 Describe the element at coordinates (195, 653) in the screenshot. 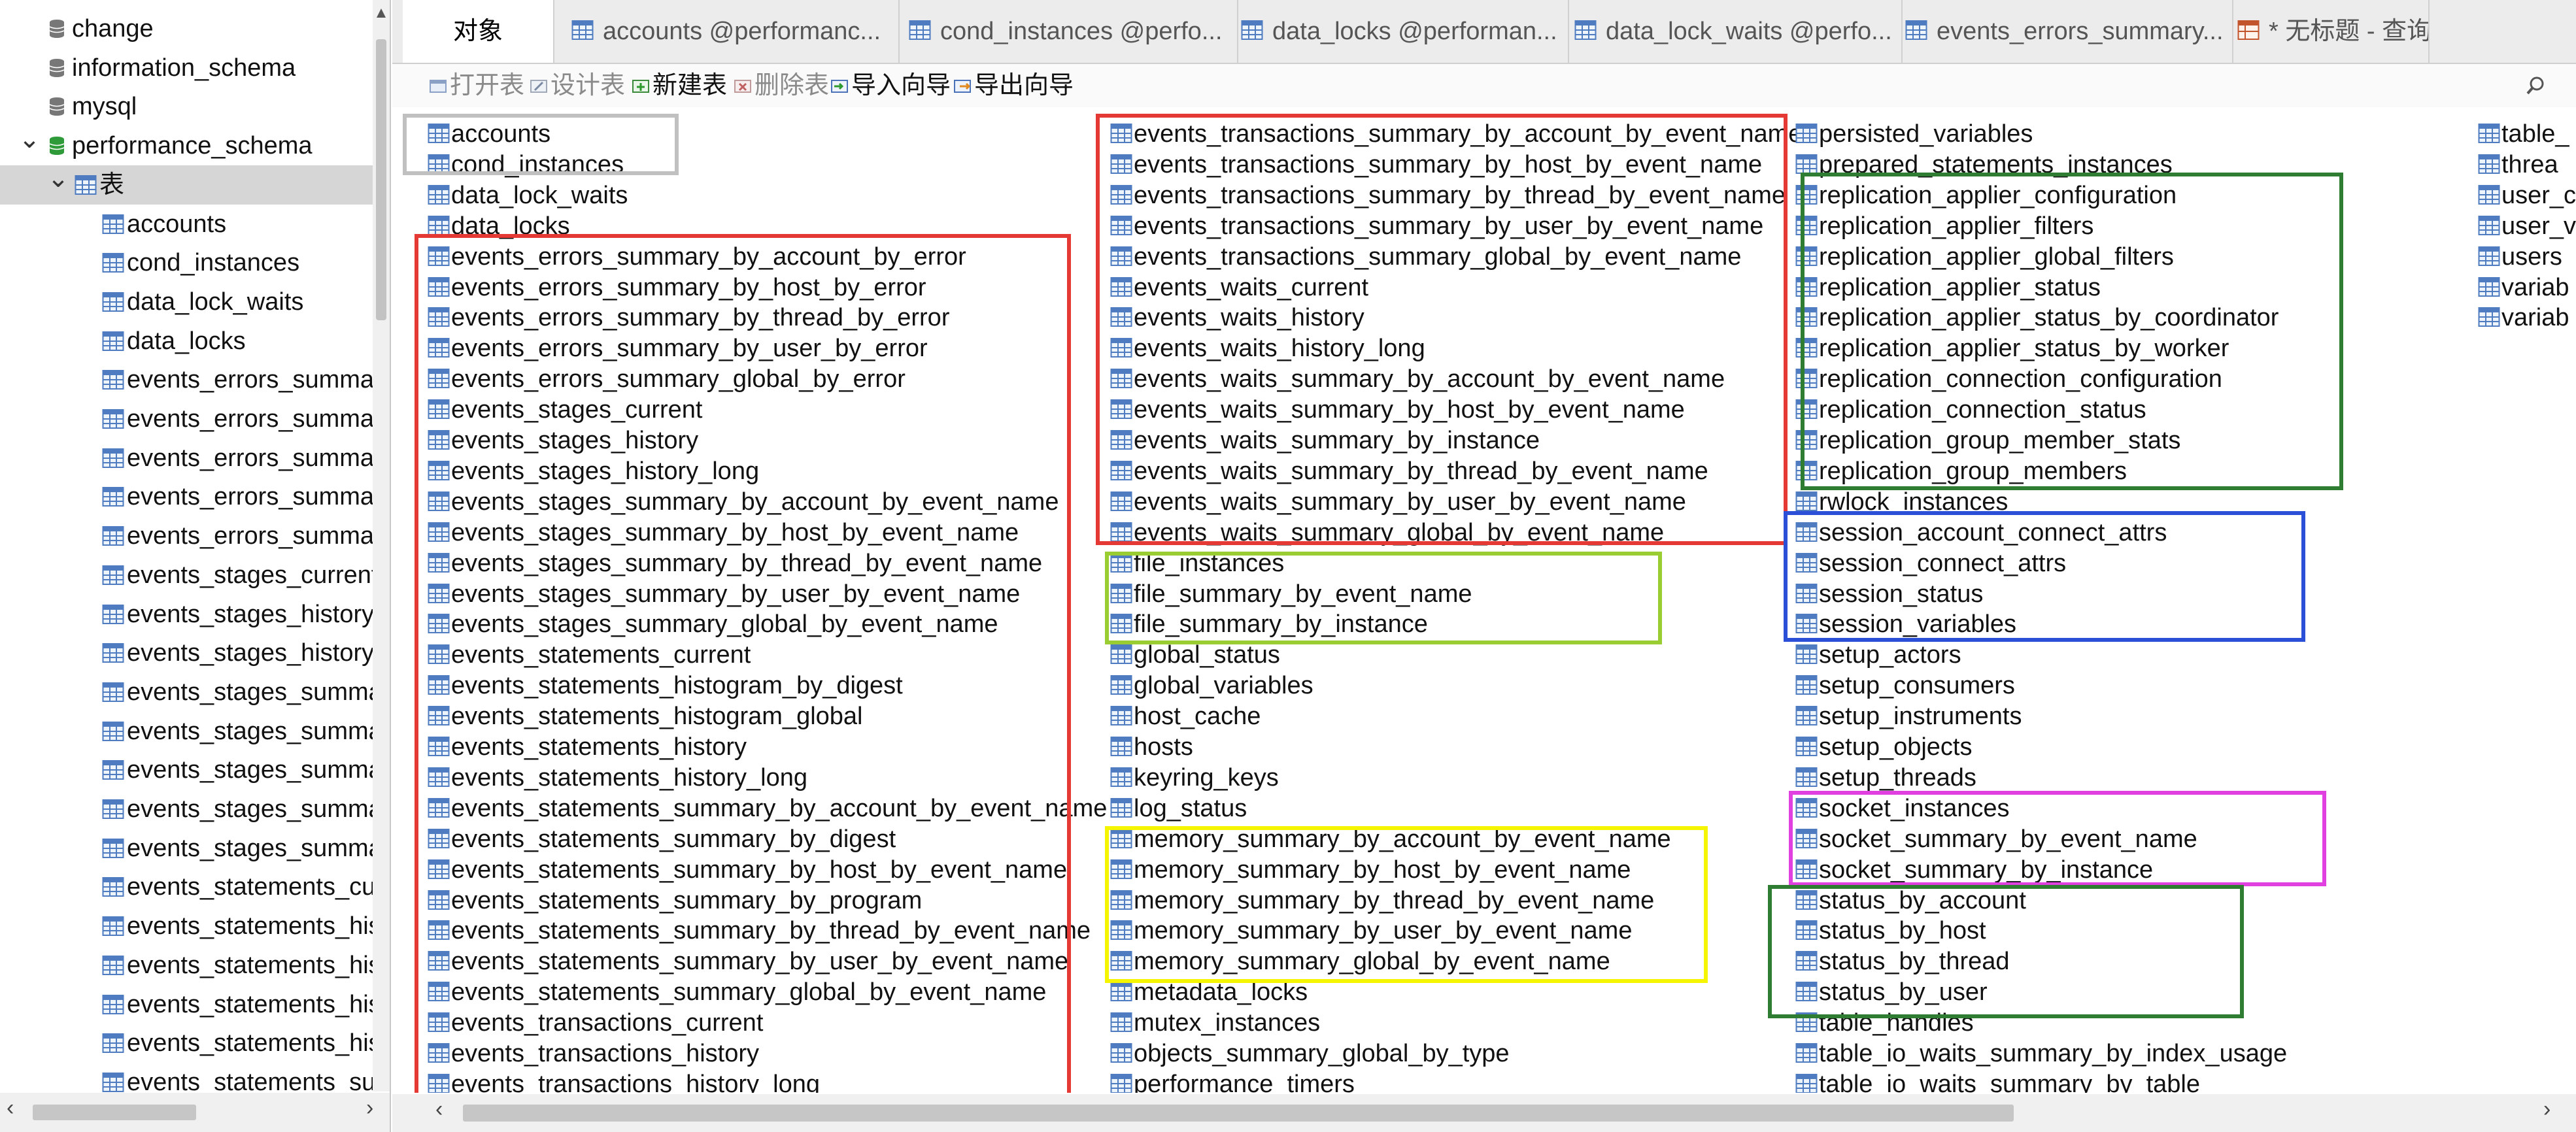

I see `navigator-table-item: events_stages_history_l` at that location.